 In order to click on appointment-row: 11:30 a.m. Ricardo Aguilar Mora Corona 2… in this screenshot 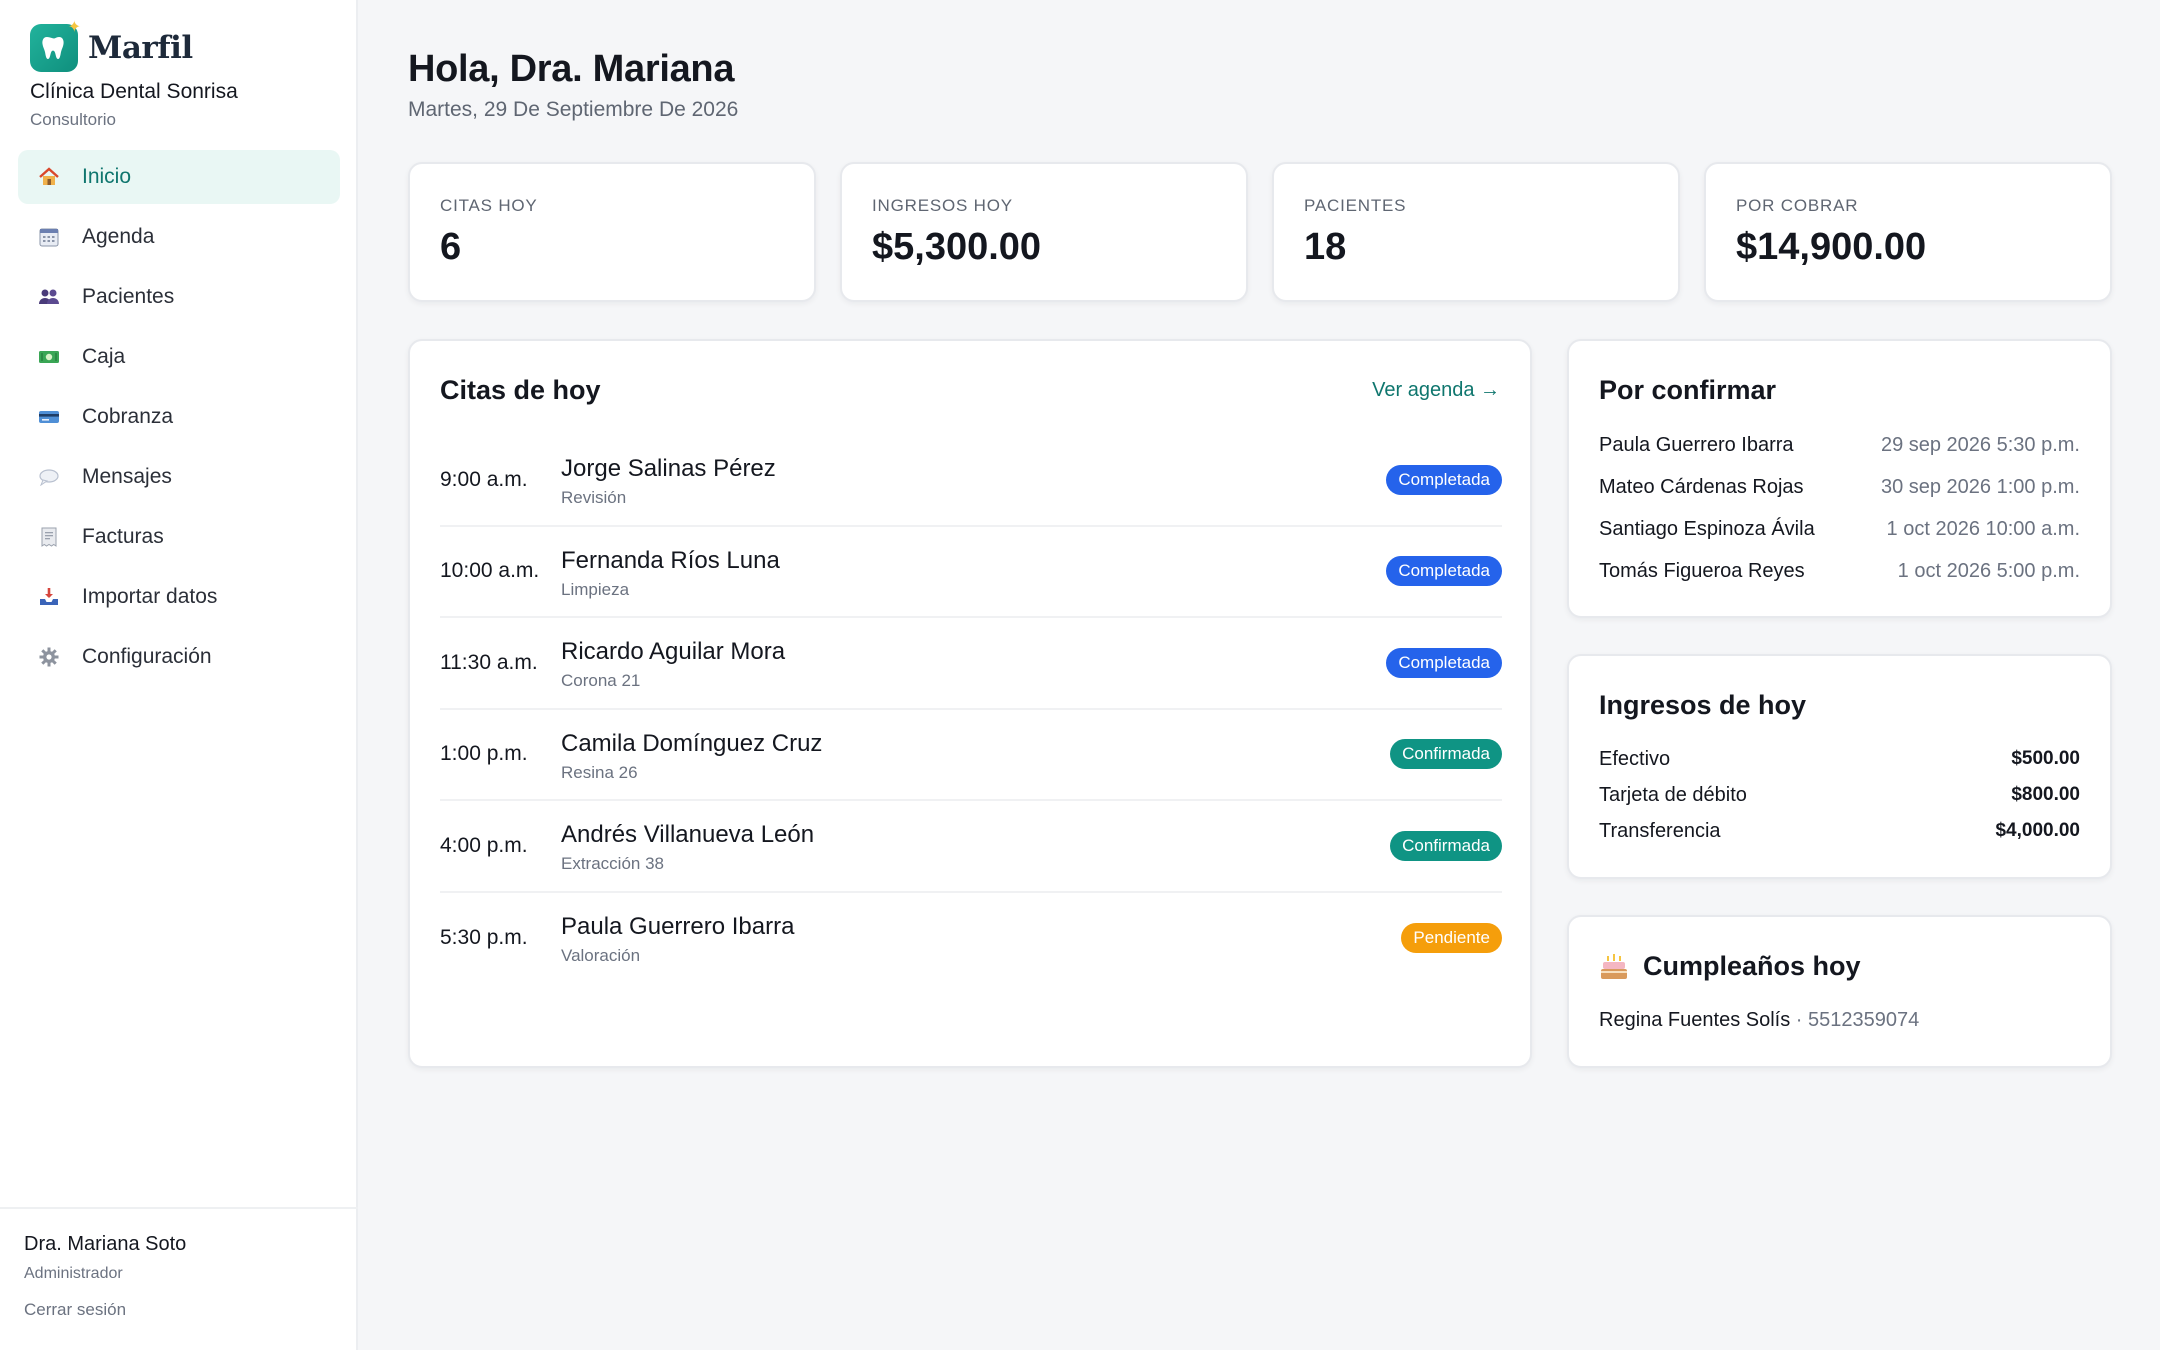, I will do `click(971, 664)`.